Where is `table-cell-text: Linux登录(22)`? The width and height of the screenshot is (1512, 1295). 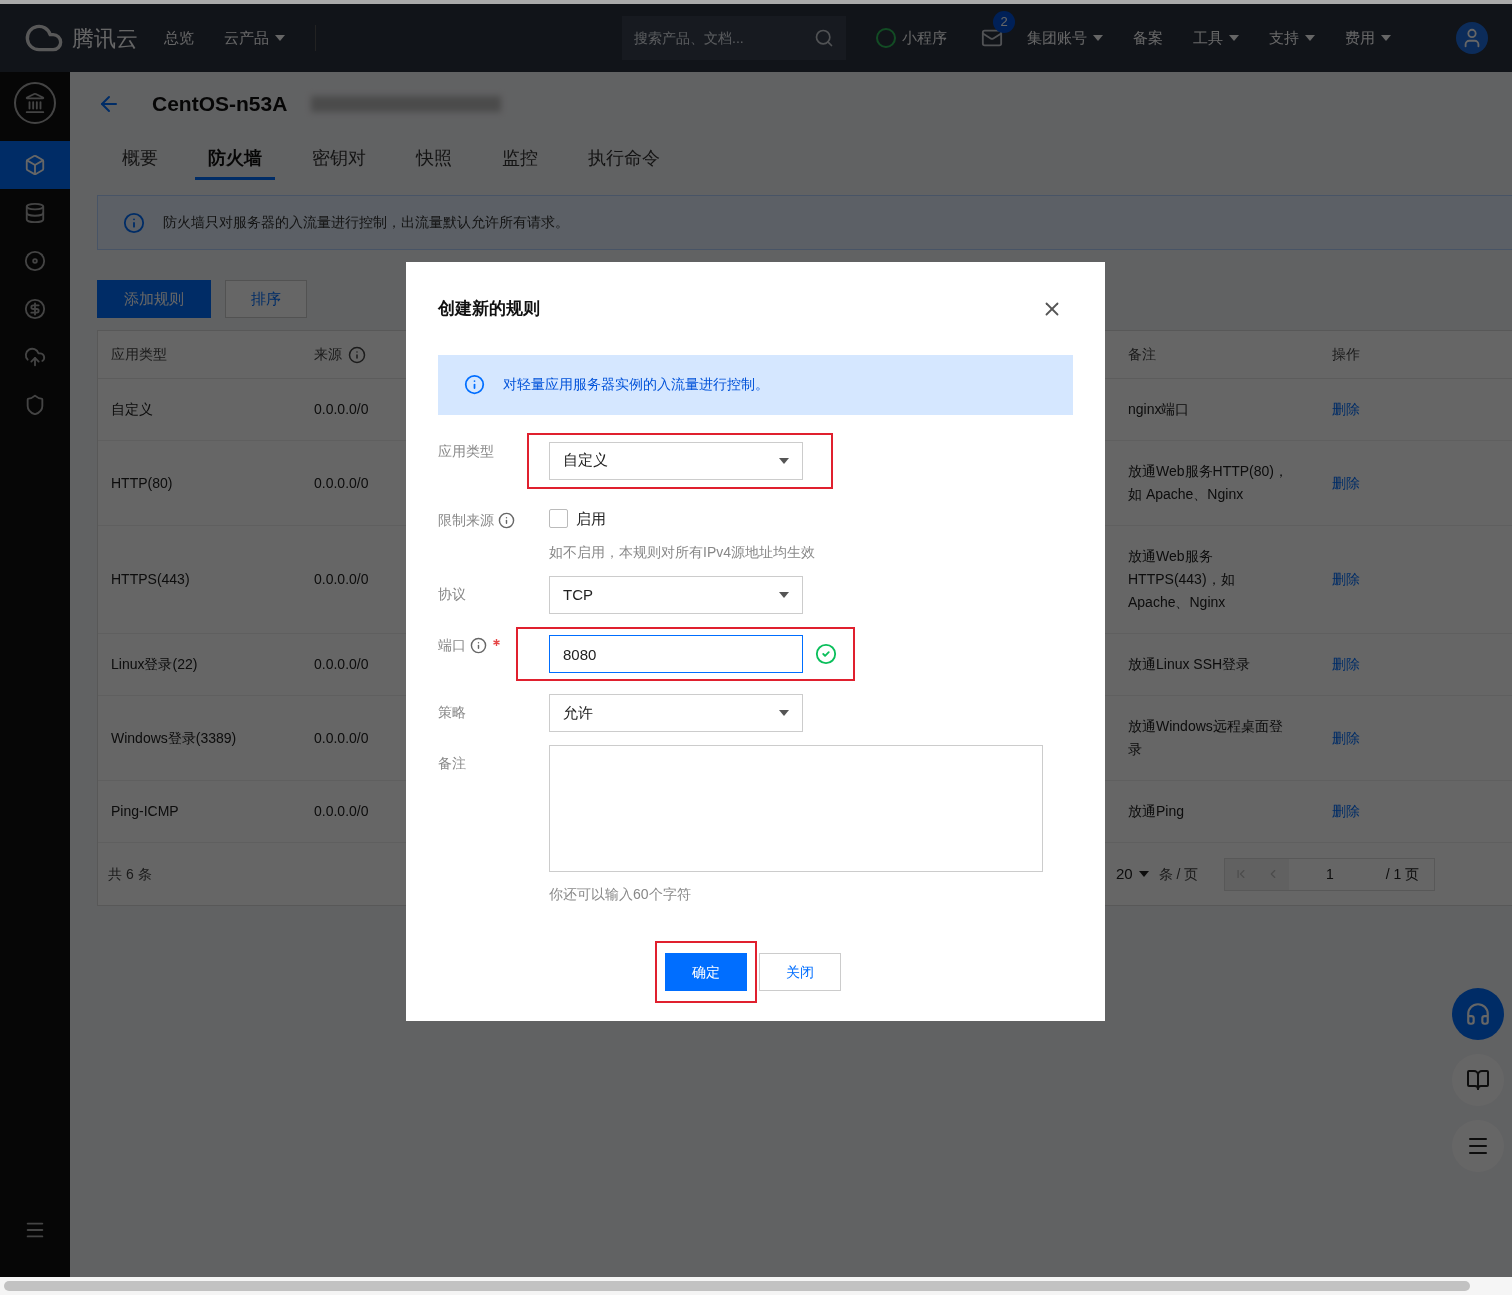 table-cell-text: Linux登录(22) is located at coordinates (154, 664).